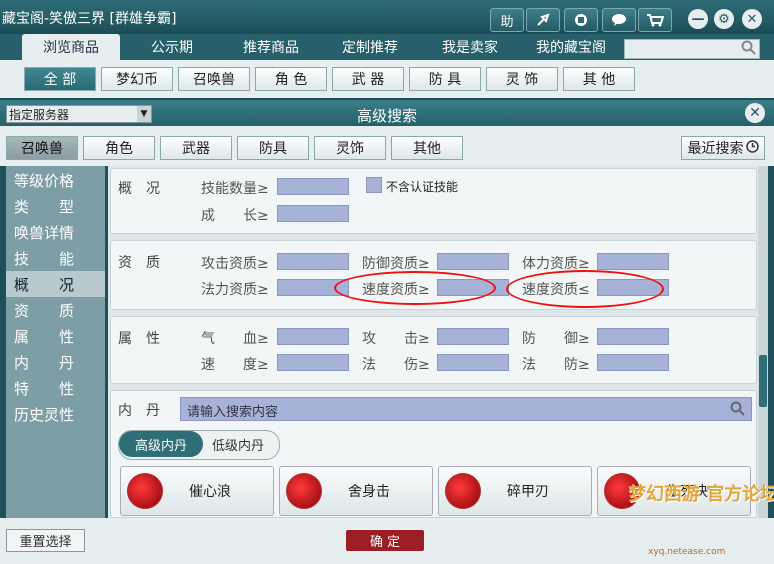 This screenshot has height=564, width=774. Describe the element at coordinates (89, 19) in the screenshot. I see `window-title: 藏宝阁-笑傲三界 [群雄争霸]` at that location.